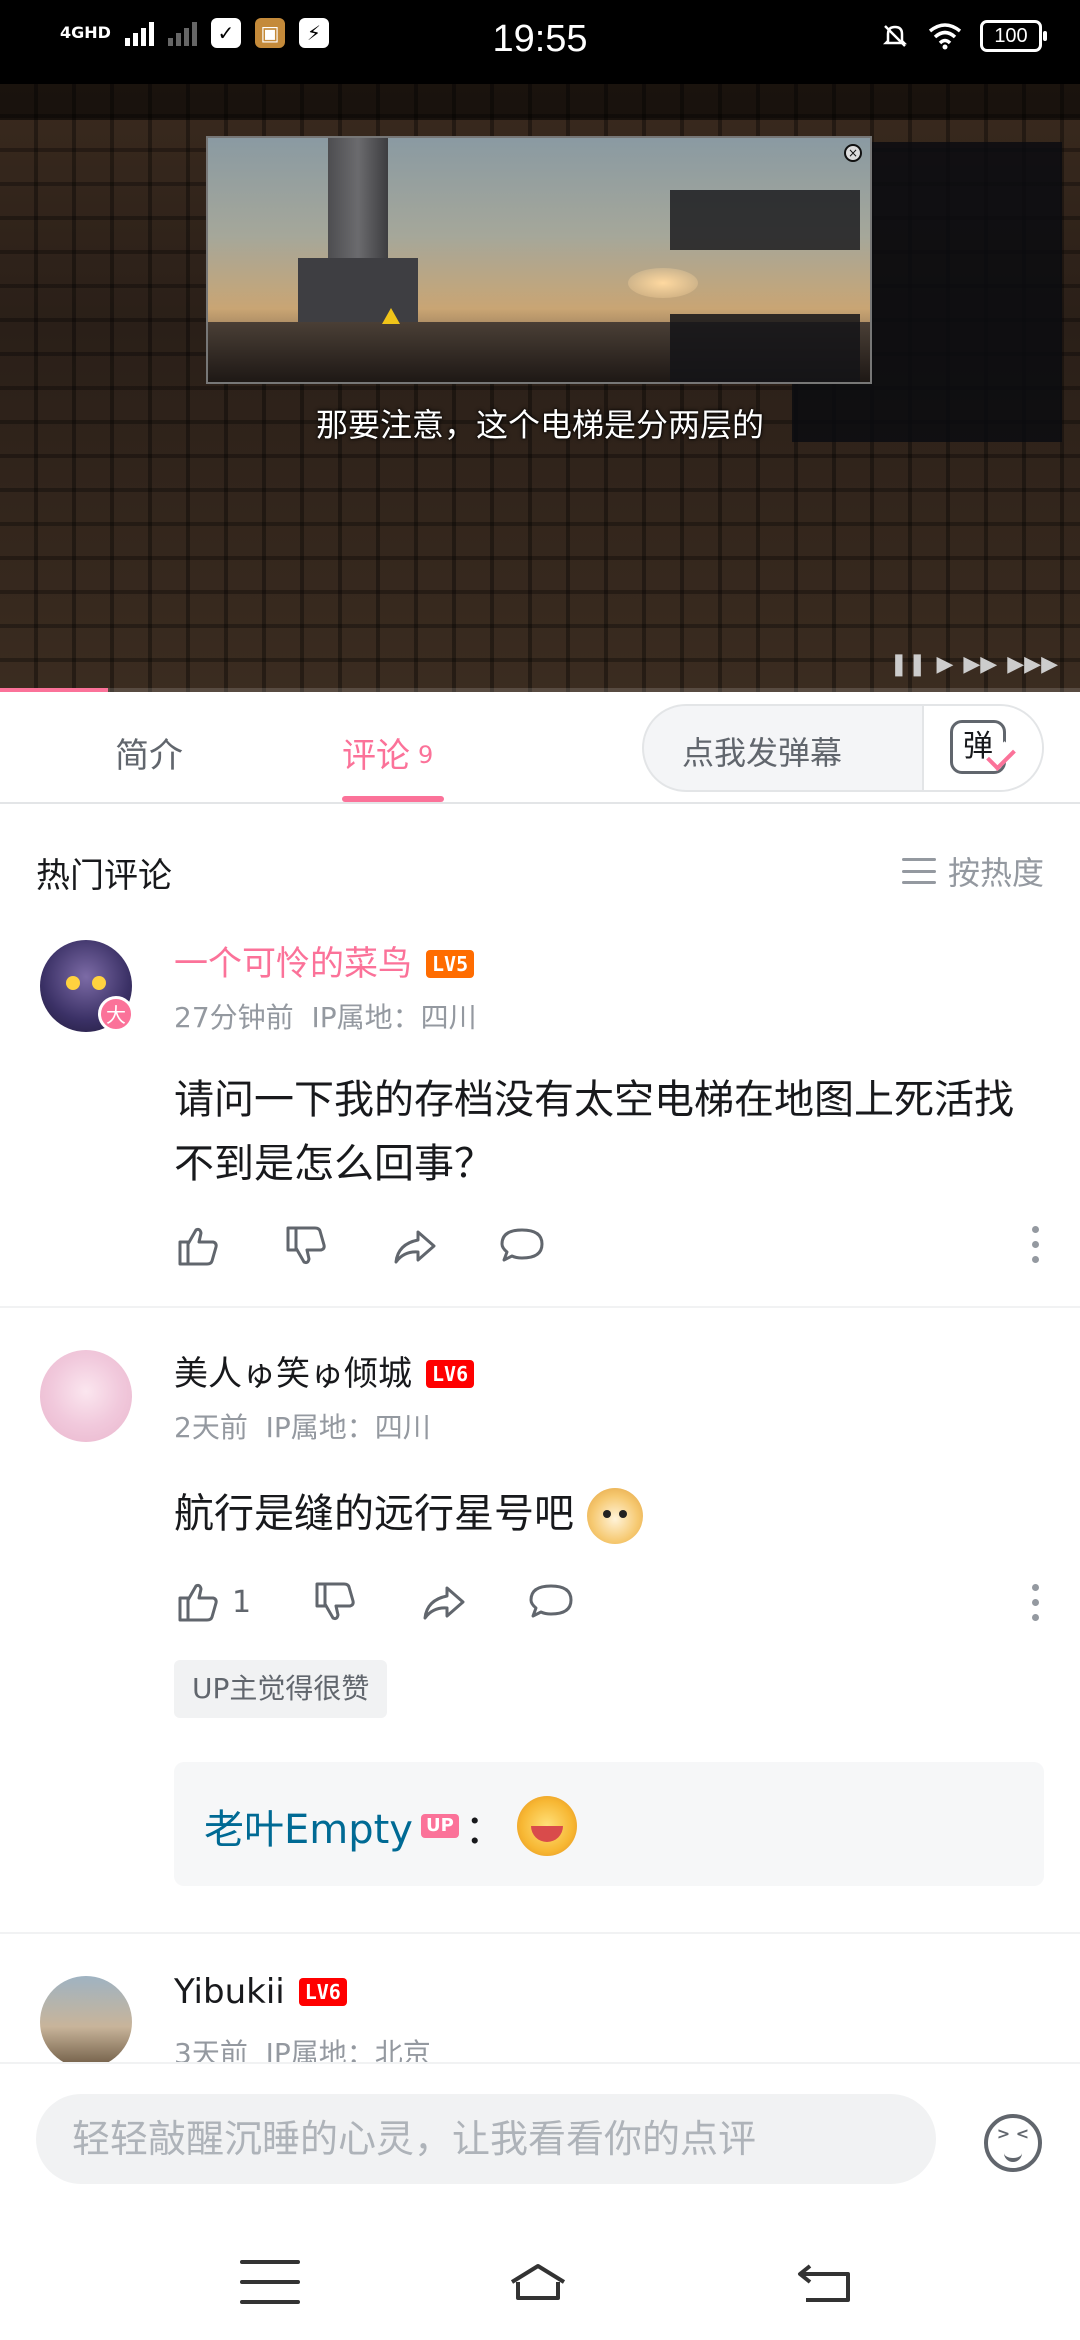 This screenshot has width=1080, height=2340. I want to click on reply-line: 老叶Empty UP ：, so click(390, 1826).